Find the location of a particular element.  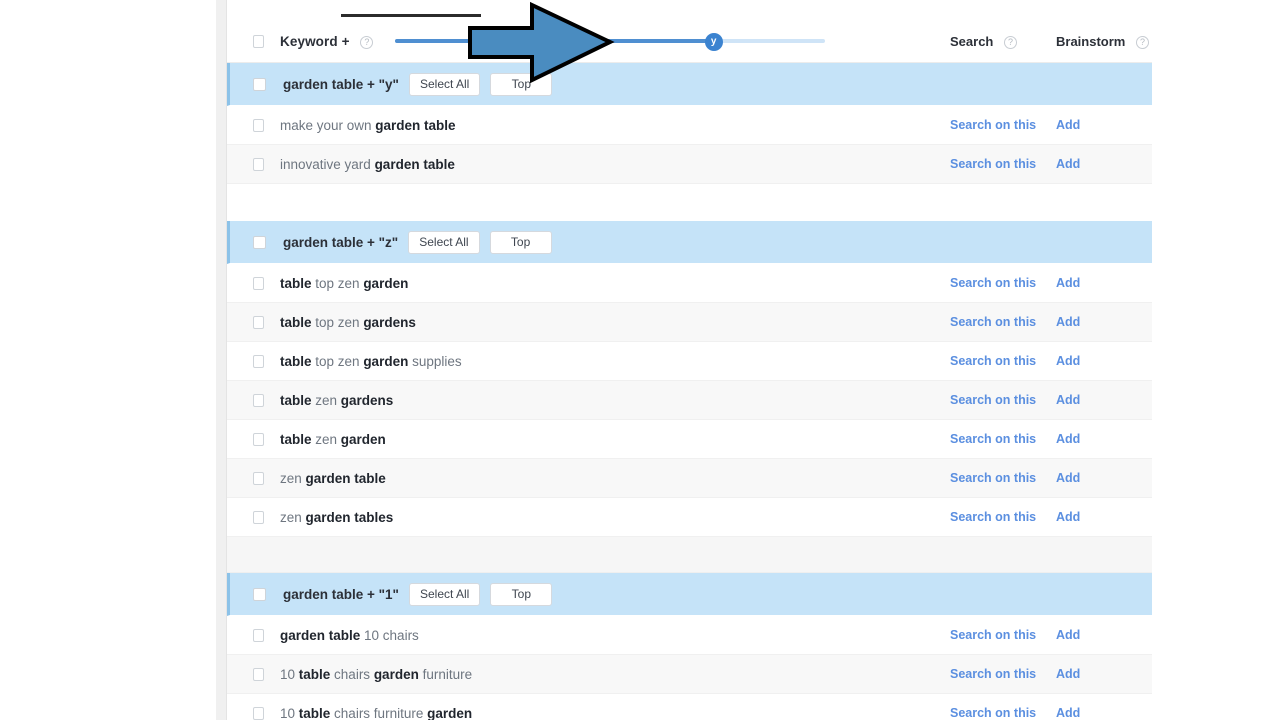

brainstorm-column-label: Brainstorm is located at coordinates (1091, 41).